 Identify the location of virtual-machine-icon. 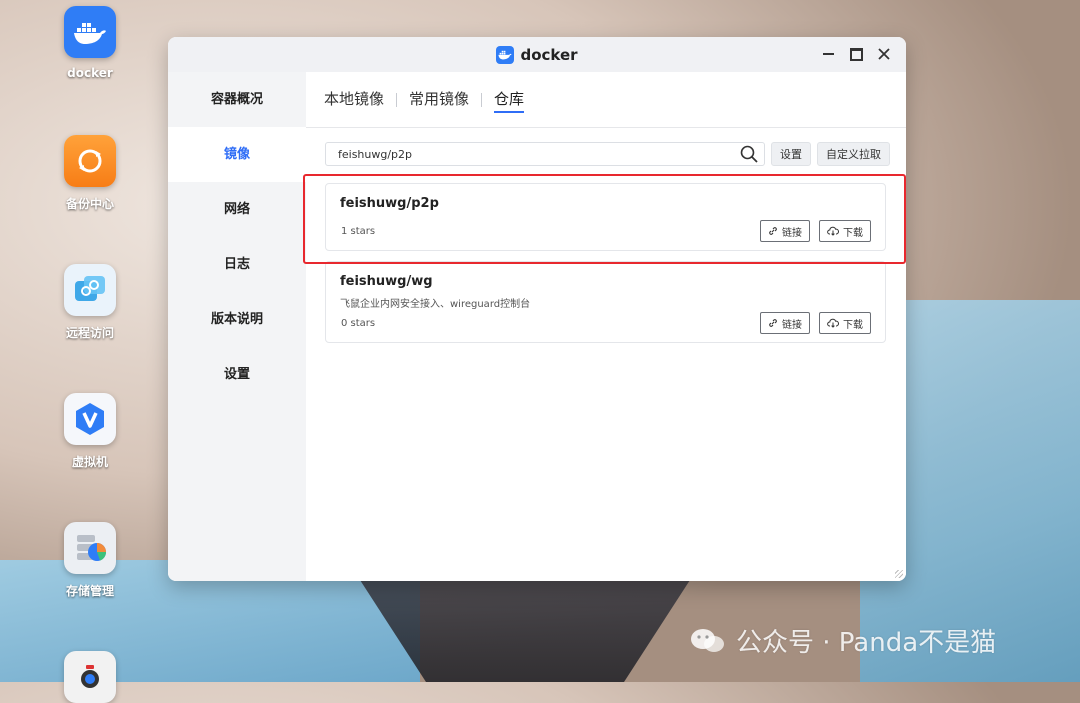
(90, 419).